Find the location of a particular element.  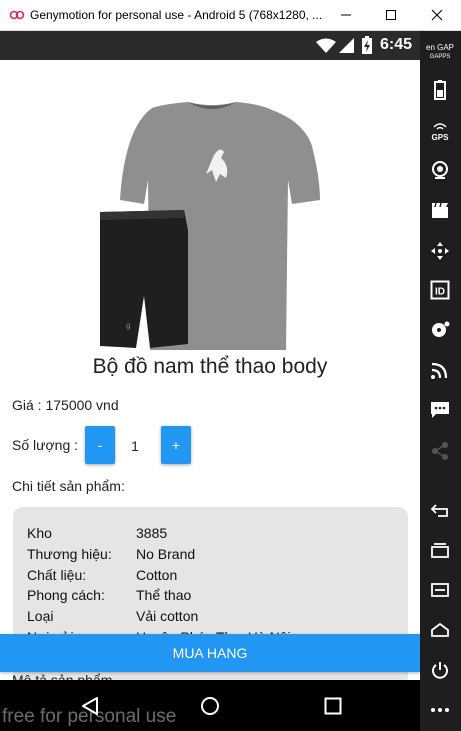

sms-button is located at coordinates (440, 410).